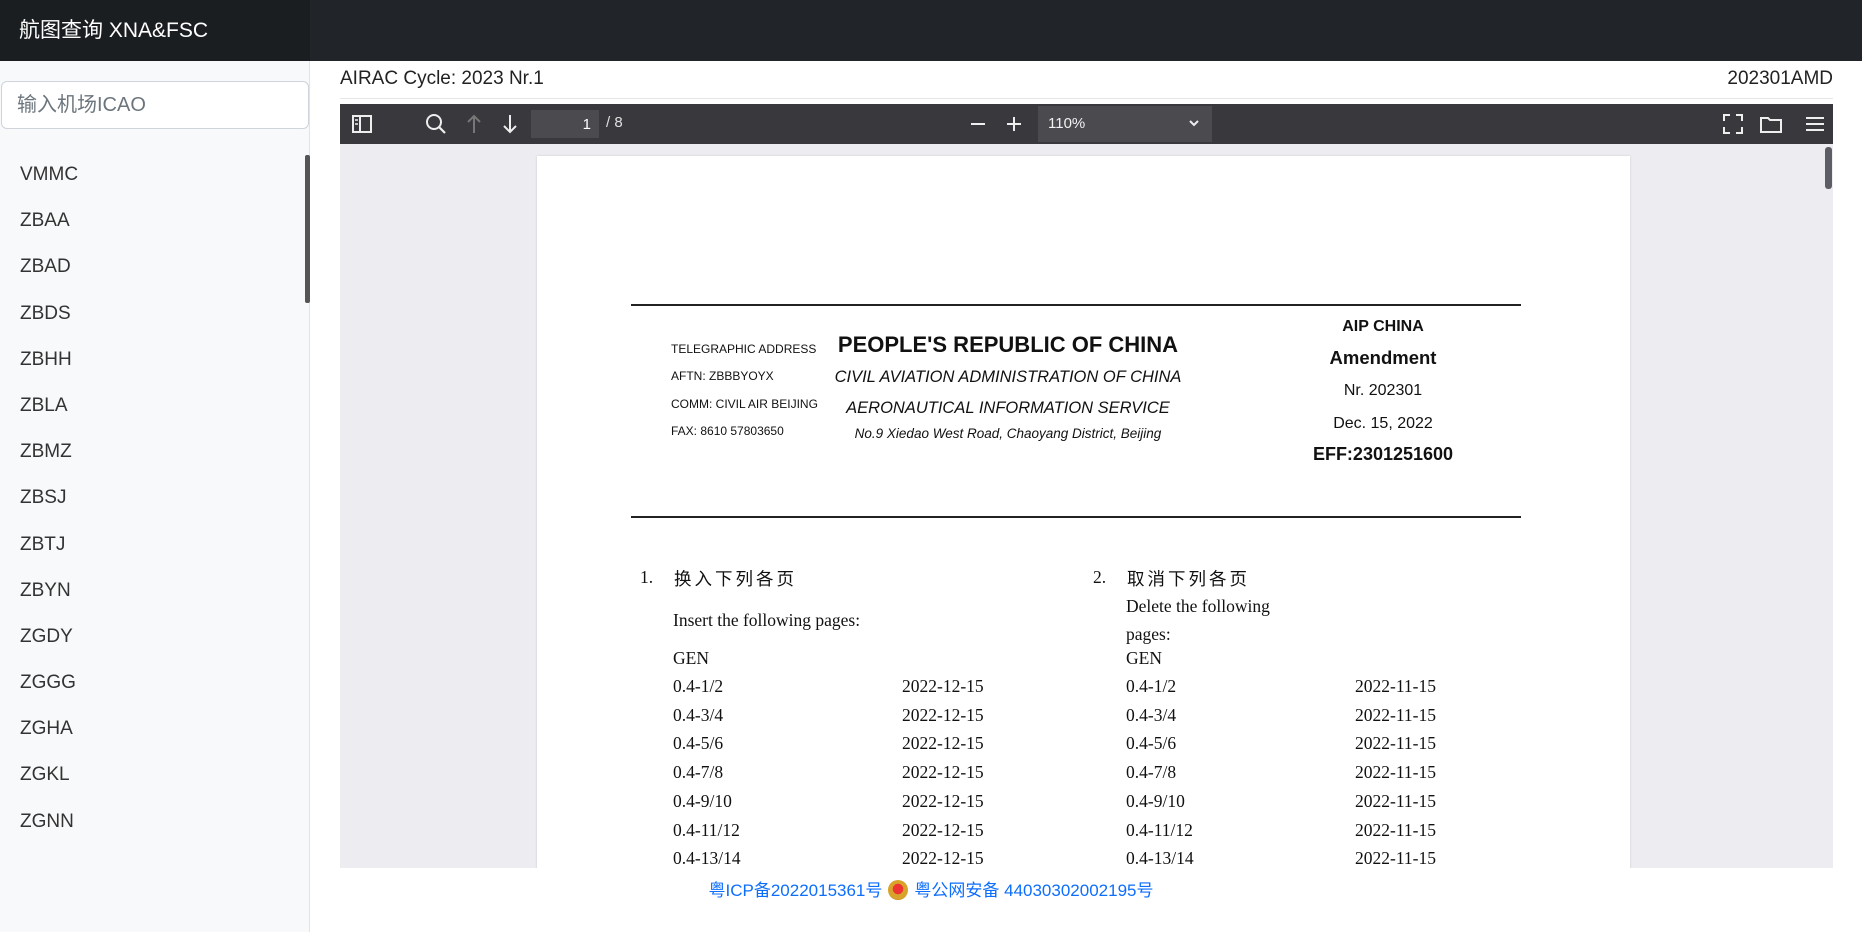 This screenshot has height=932, width=1862. Describe the element at coordinates (1076, 305) in the screenshot. I see `header-rule-top` at that location.